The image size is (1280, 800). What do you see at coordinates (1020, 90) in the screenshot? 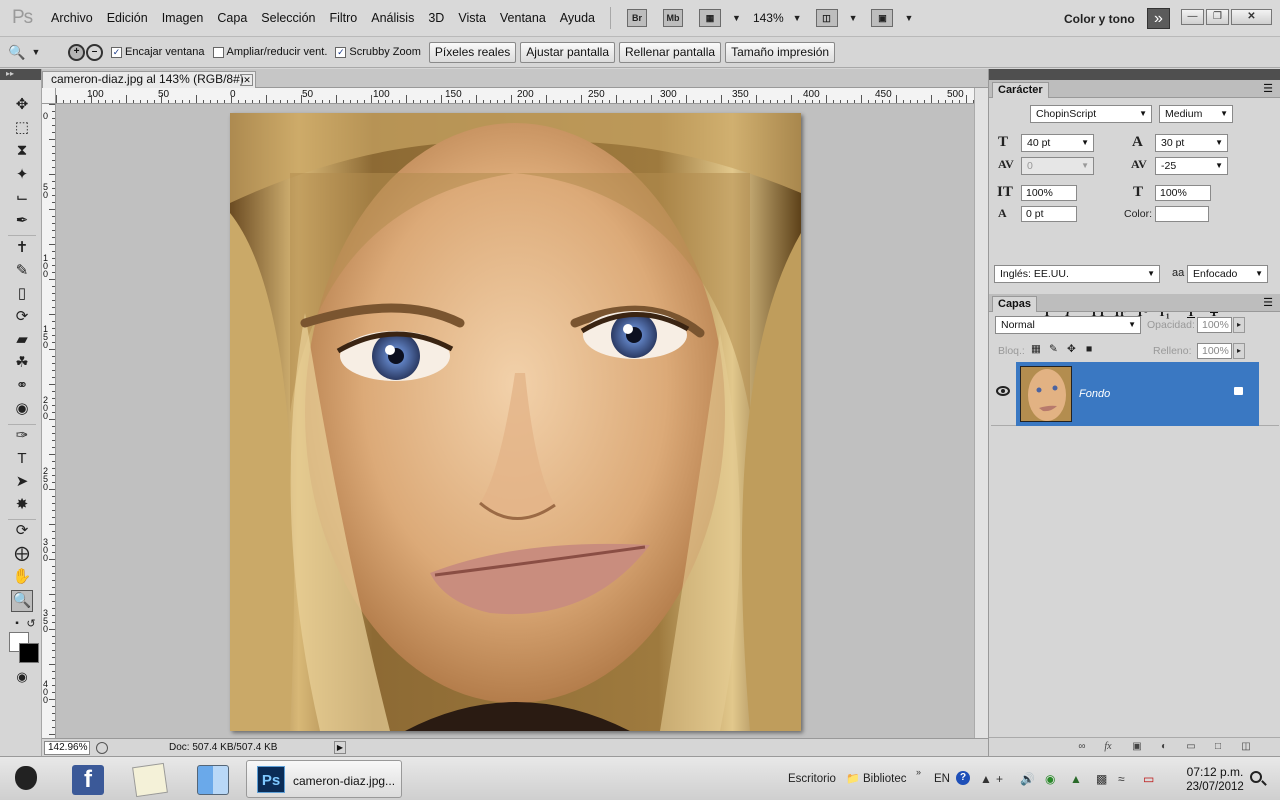
I see `tab-caracter: Carácter` at bounding box center [1020, 90].